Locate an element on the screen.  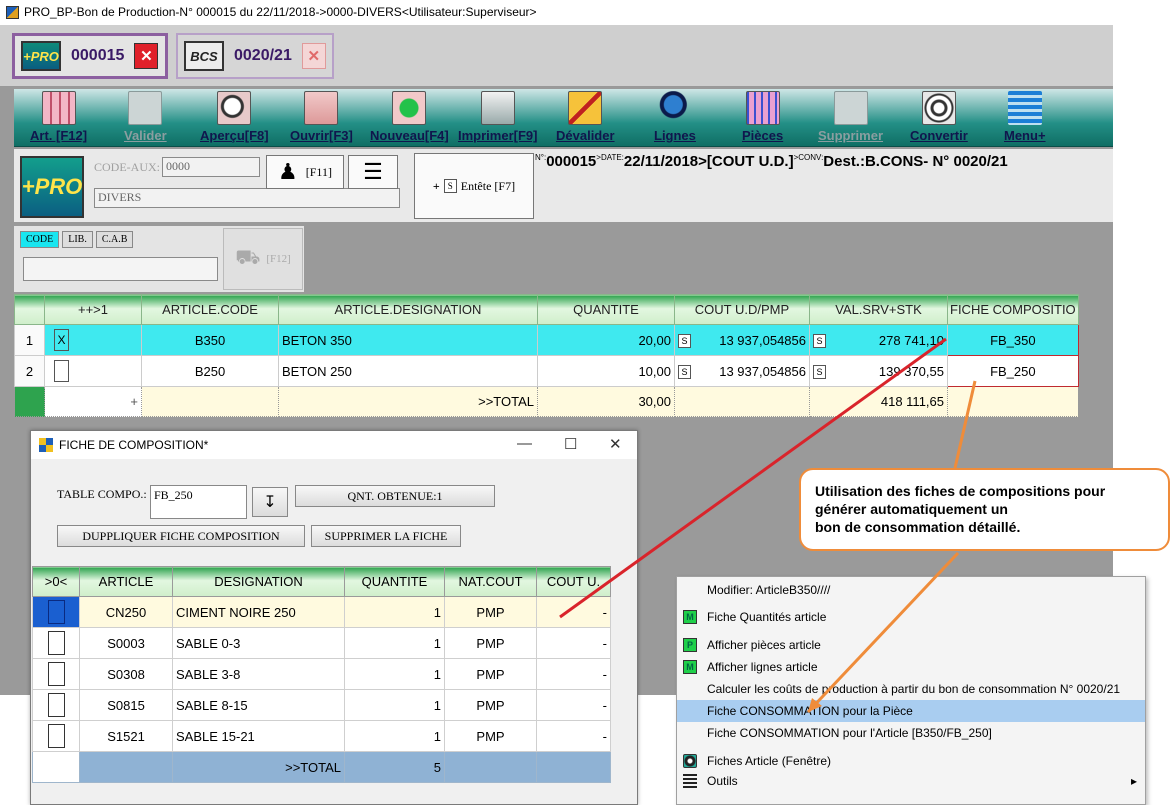
red-arrow-line is located at coordinates (753, 478).